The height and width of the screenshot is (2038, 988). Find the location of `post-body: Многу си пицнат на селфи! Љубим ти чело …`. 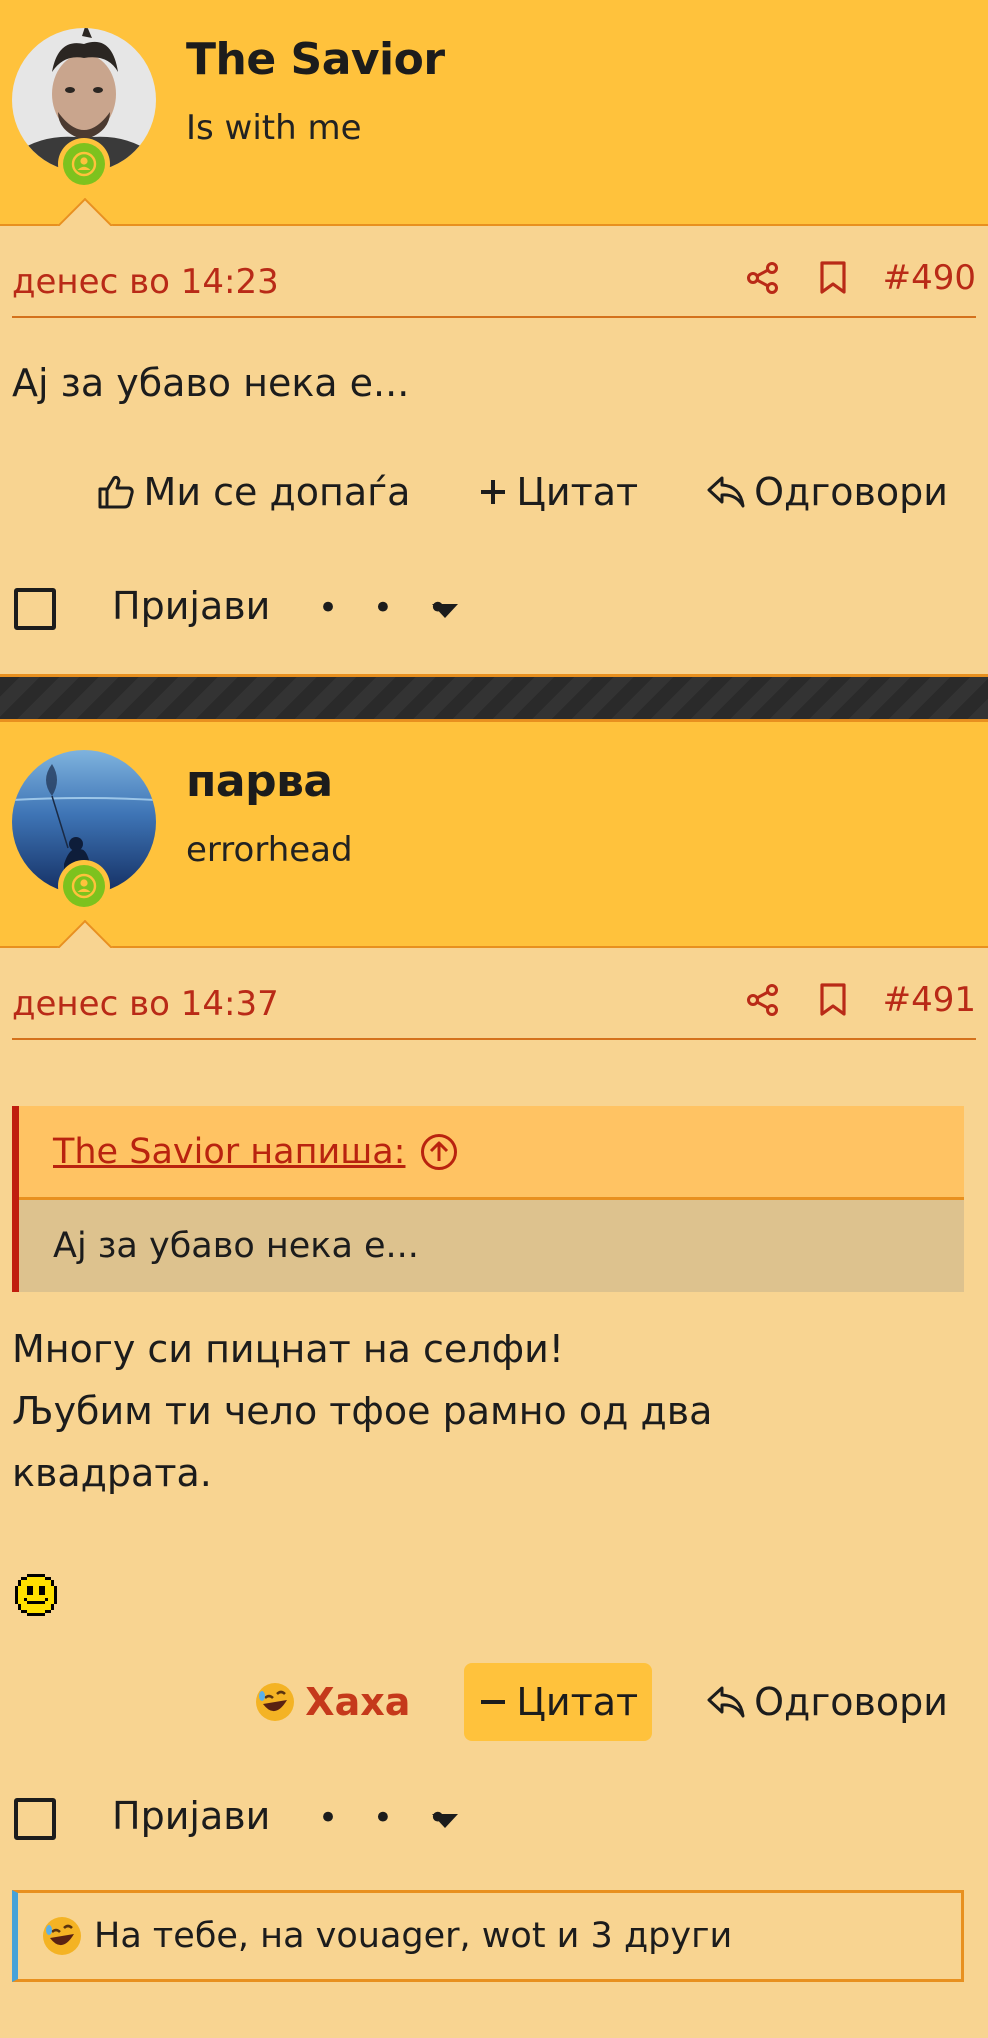

post-body: Многу си пицнат на селфи! Љубим ти чело … is located at coordinates (494, 1472).